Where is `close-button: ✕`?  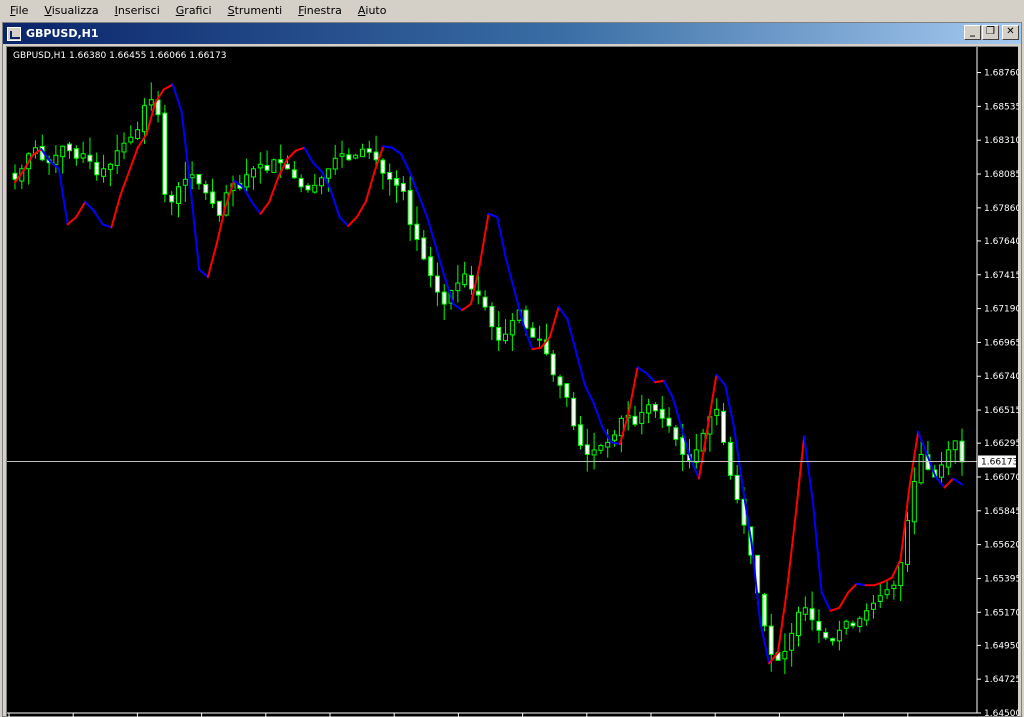 close-button: ✕ is located at coordinates (1010, 32).